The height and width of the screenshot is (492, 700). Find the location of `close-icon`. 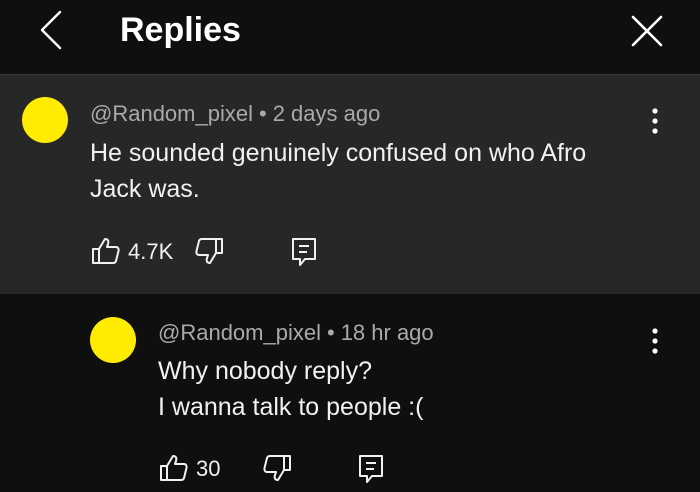

close-icon is located at coordinates (647, 31).